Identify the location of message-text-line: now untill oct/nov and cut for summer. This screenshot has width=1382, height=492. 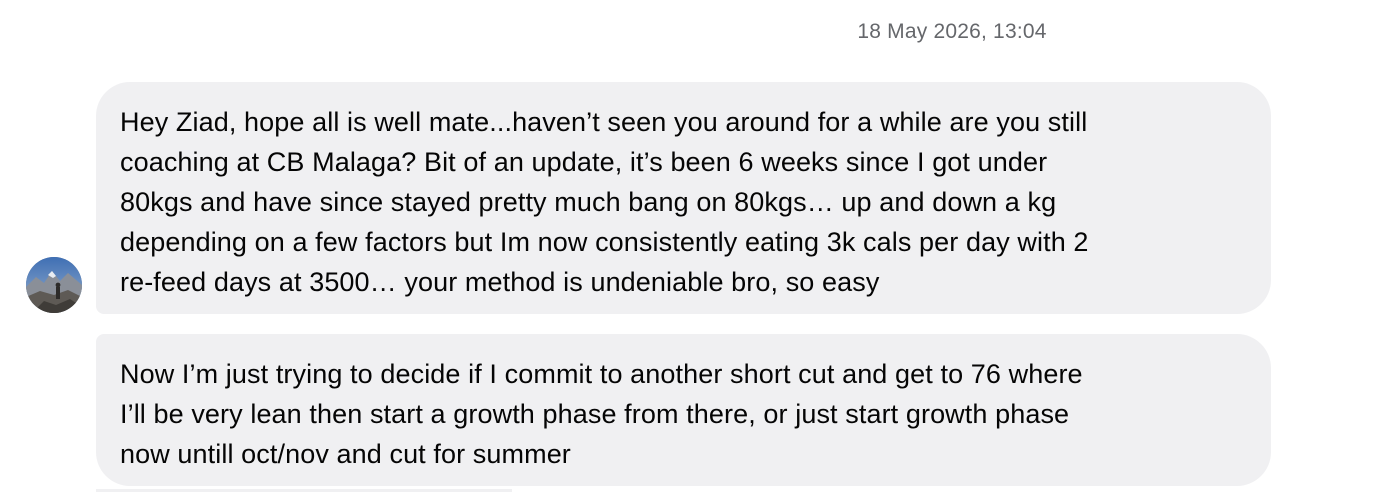
(345, 454).